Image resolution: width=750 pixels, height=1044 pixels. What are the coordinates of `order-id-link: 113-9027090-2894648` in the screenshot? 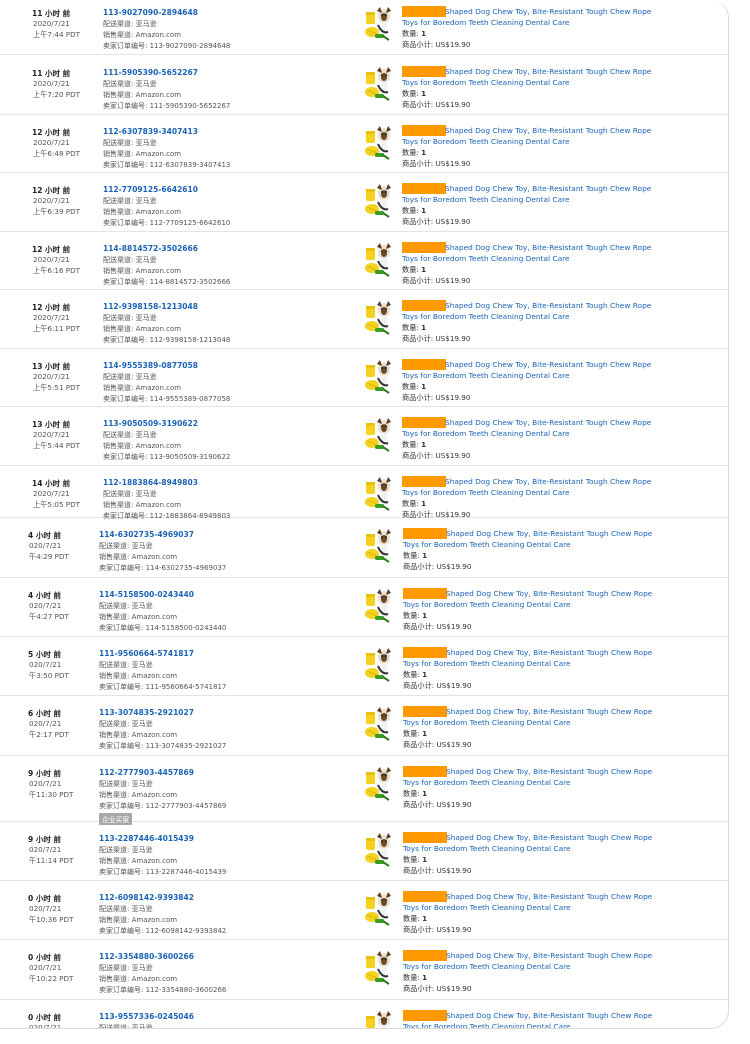 It's located at (150, 12).